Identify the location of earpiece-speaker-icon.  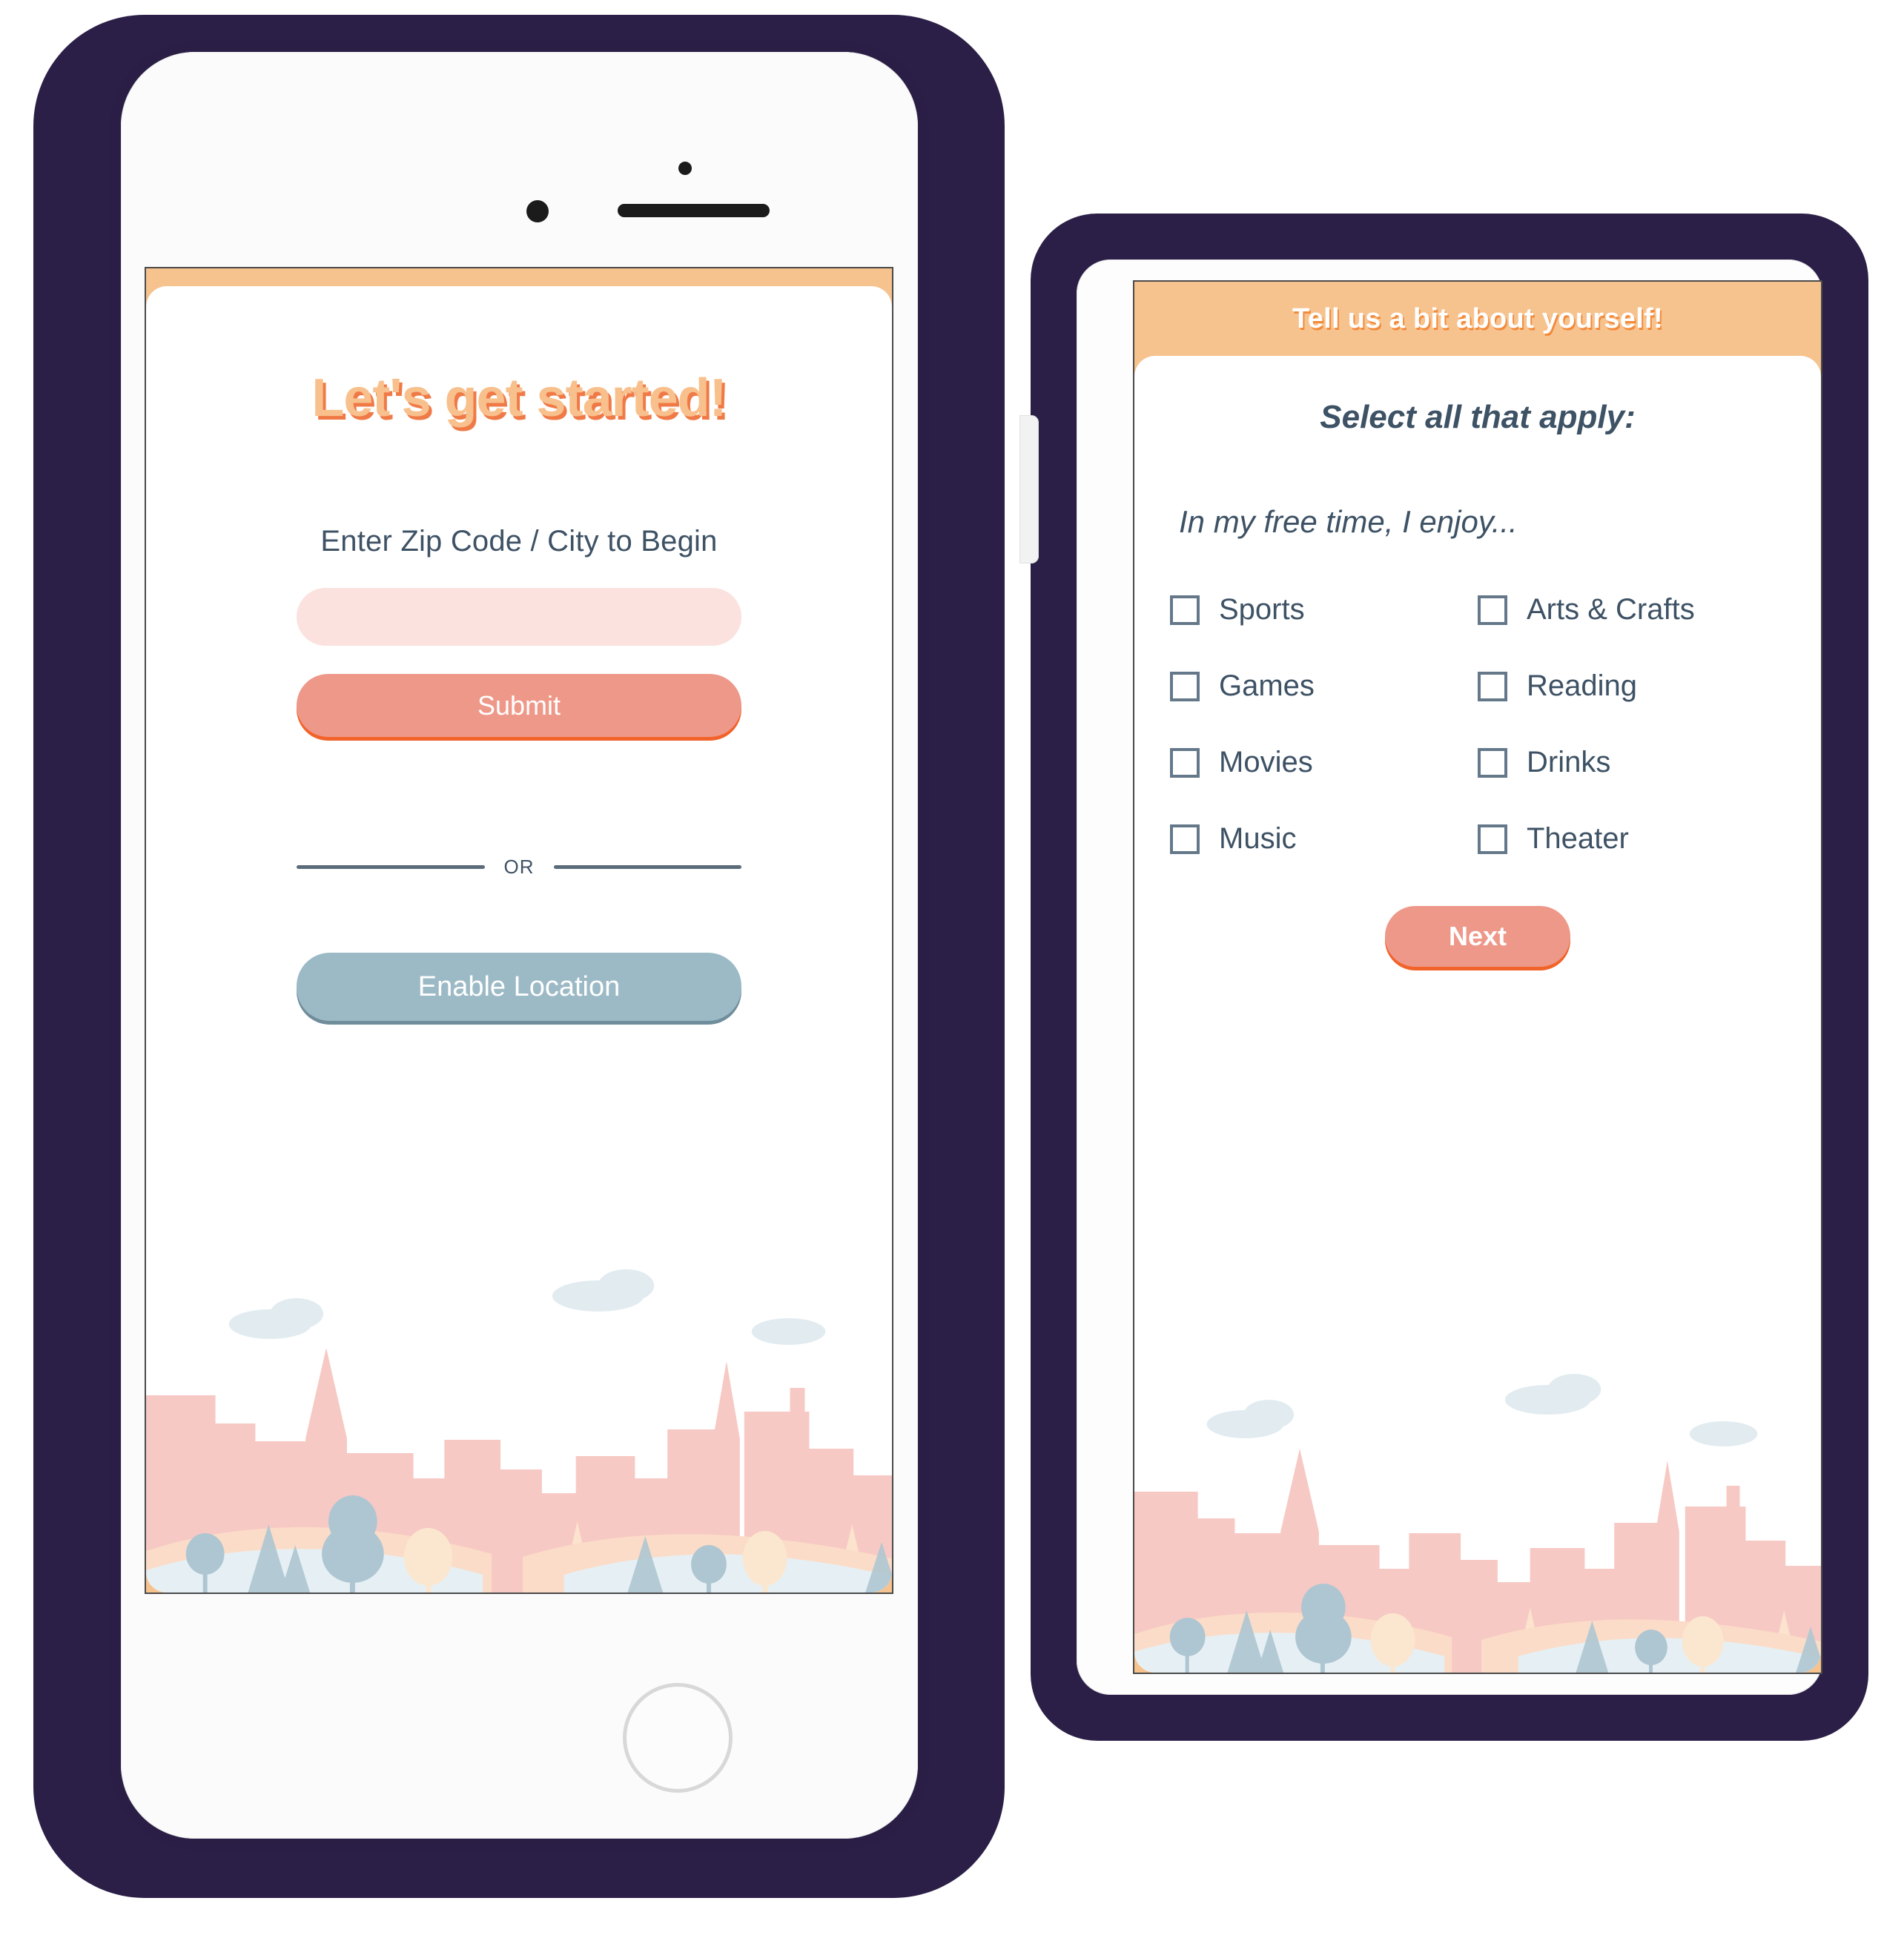
(694, 211).